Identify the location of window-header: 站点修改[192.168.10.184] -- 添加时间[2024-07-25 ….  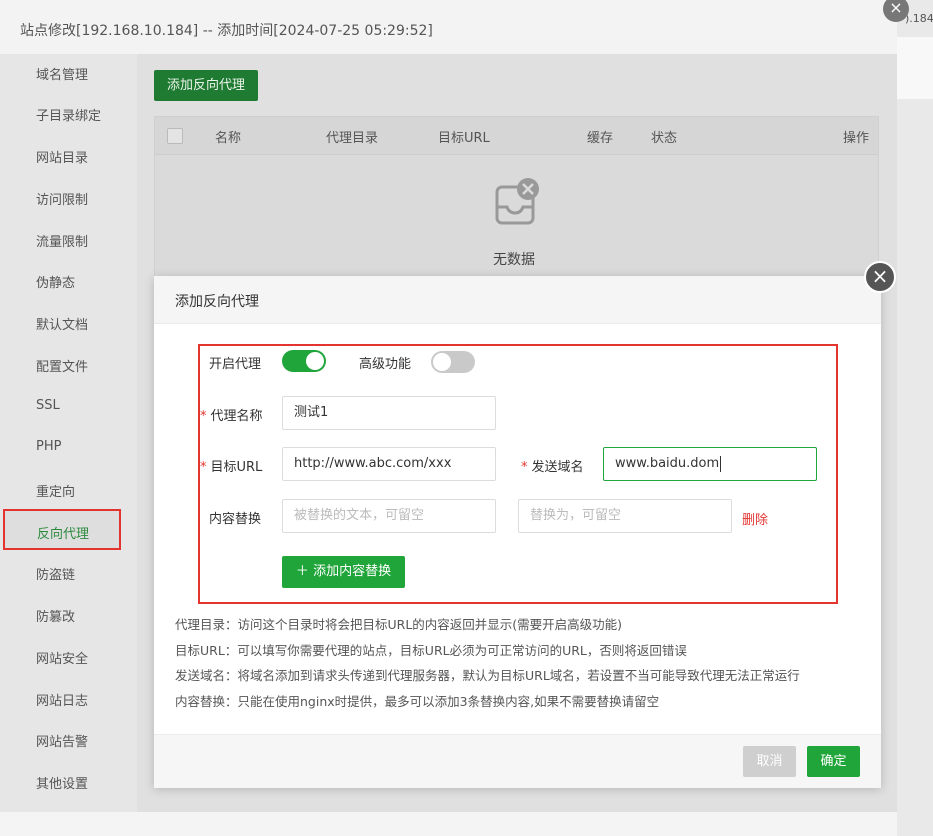
(448, 27).